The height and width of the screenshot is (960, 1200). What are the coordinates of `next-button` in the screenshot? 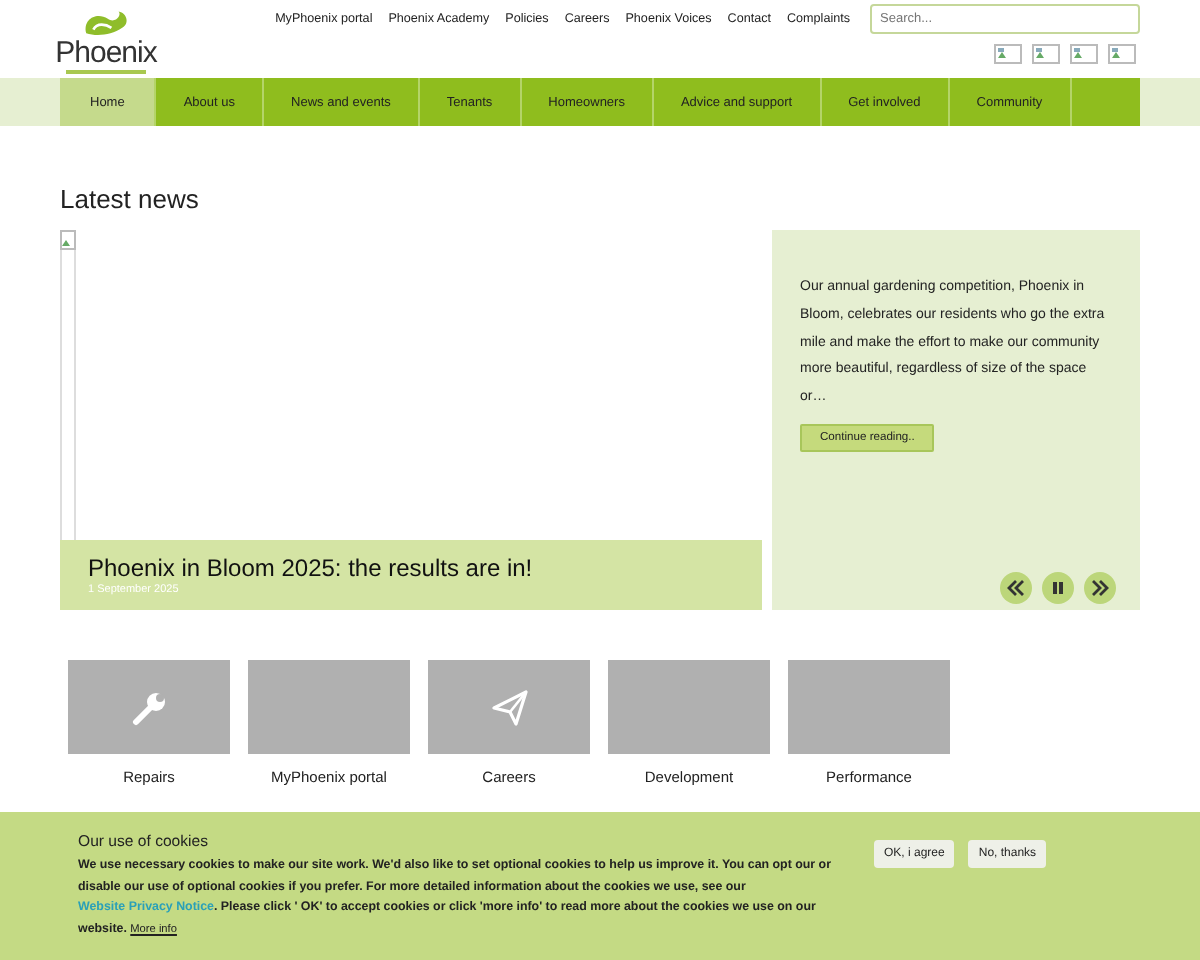 It's located at (1100, 588).